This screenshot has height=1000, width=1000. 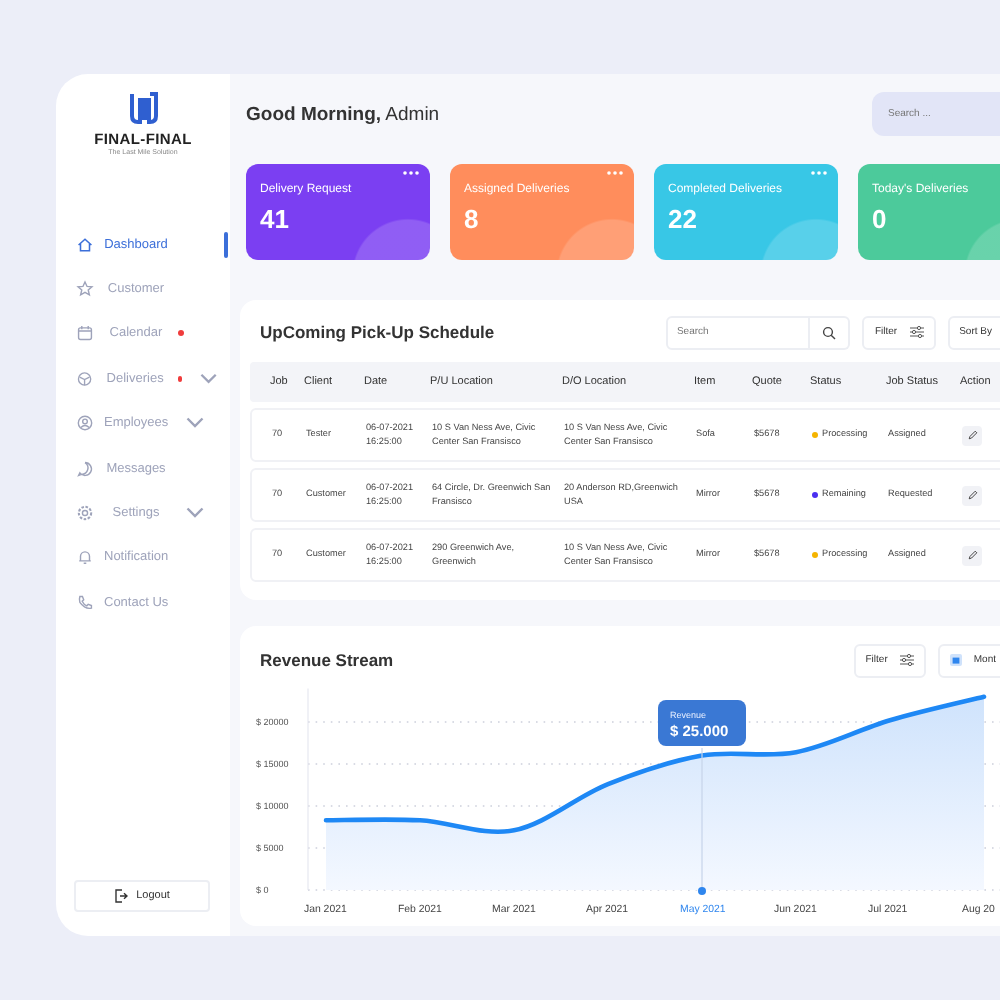 I want to click on panel-title: Revenue Stream, so click(x=328, y=660).